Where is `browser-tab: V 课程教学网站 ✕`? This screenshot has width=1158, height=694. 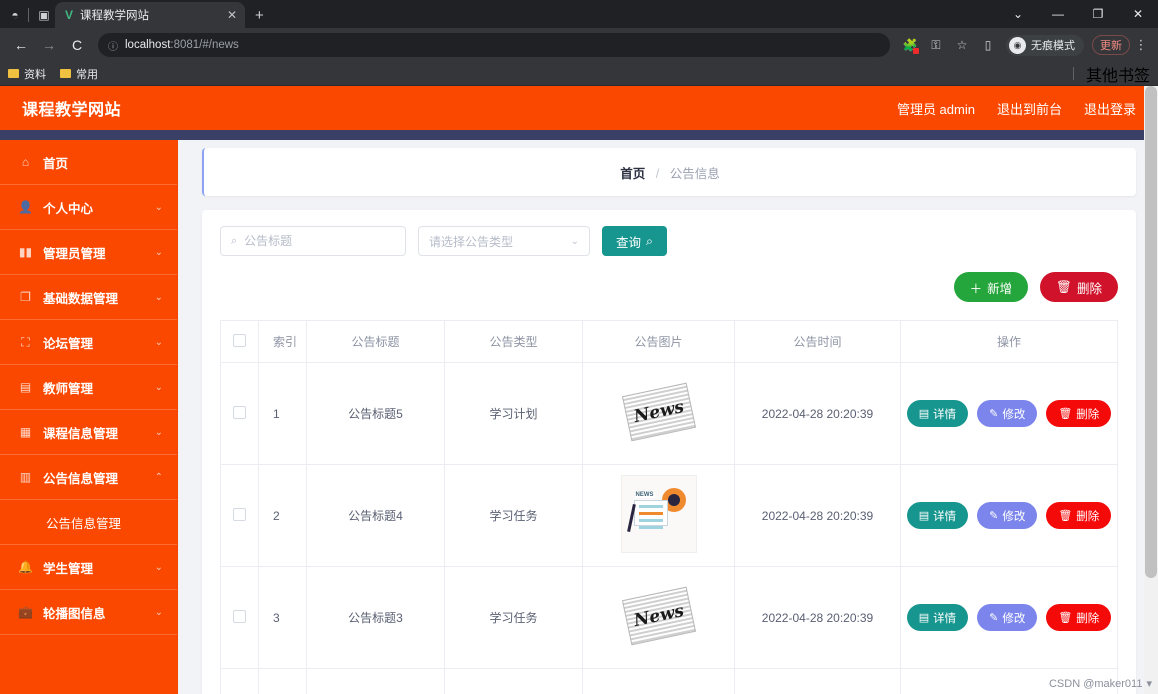 browser-tab: V 课程教学网站 ✕ is located at coordinates (150, 15).